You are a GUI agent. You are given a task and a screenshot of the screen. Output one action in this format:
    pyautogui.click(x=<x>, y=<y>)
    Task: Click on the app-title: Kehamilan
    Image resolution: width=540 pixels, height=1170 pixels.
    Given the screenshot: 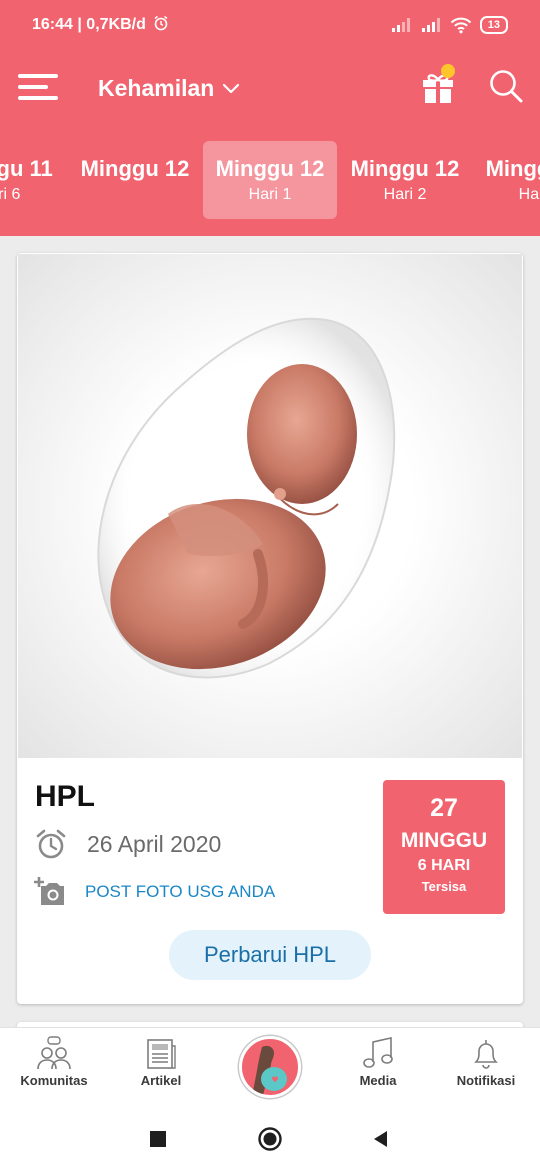 What is the action you would take?
    pyautogui.click(x=156, y=87)
    